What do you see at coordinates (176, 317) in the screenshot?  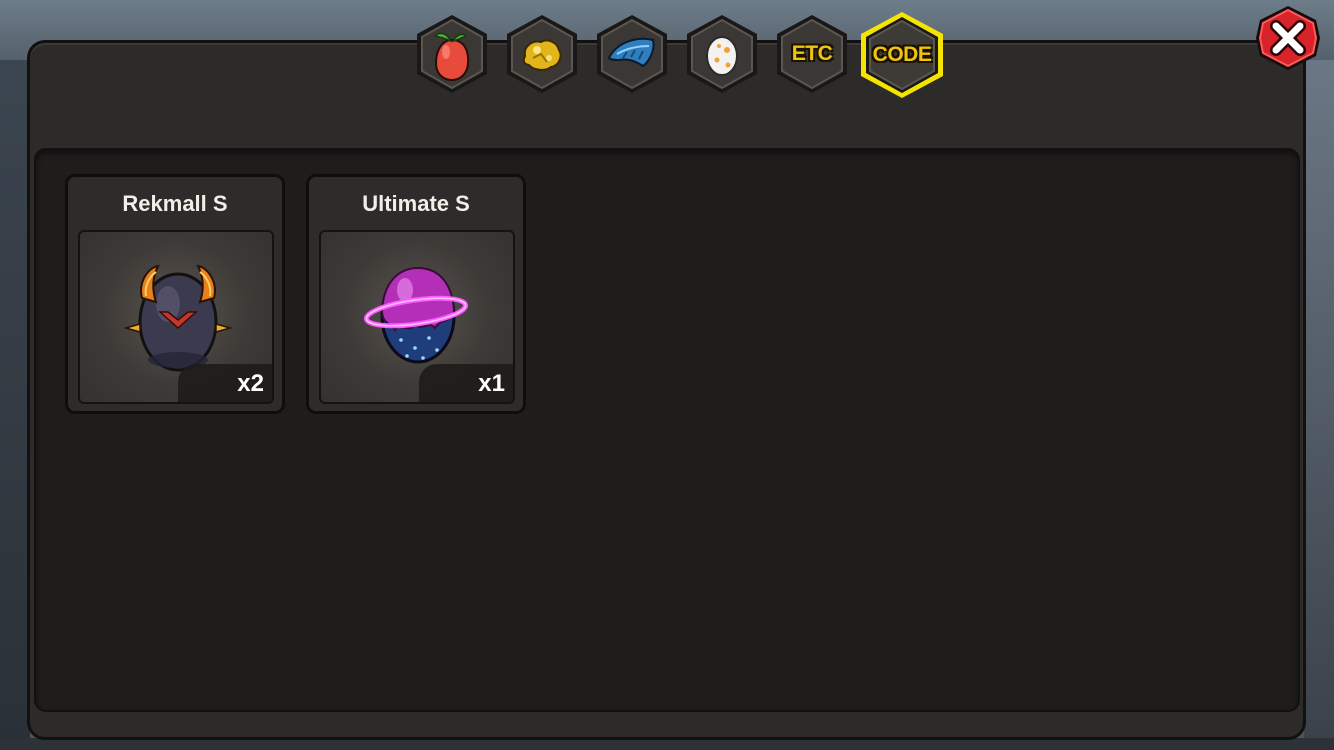 I see `item-slot: x2` at bounding box center [176, 317].